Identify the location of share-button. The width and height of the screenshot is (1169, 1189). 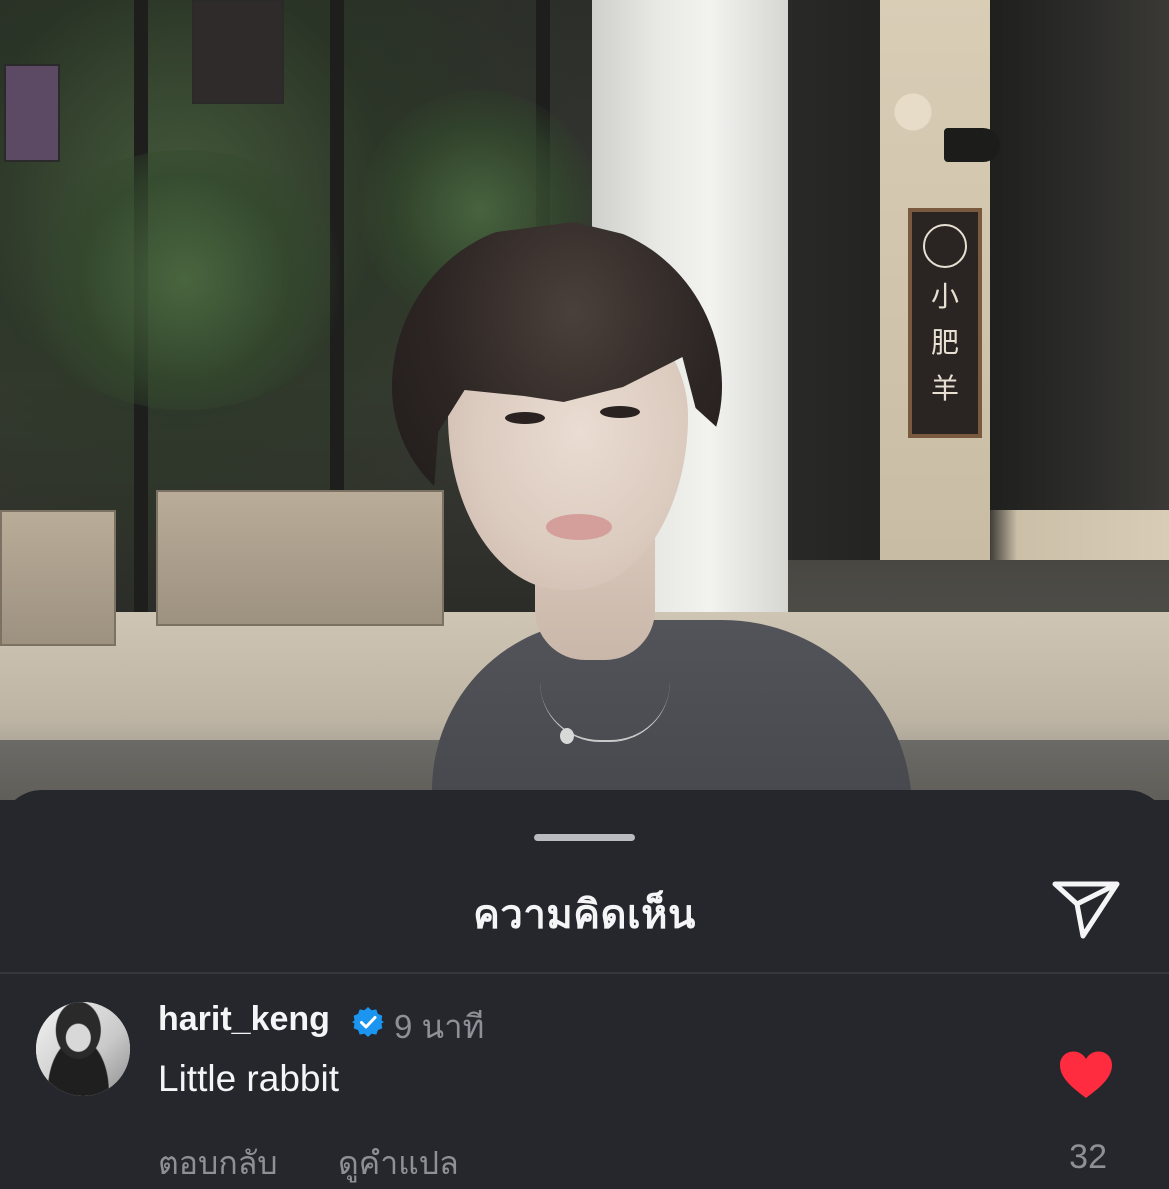
(1086, 910).